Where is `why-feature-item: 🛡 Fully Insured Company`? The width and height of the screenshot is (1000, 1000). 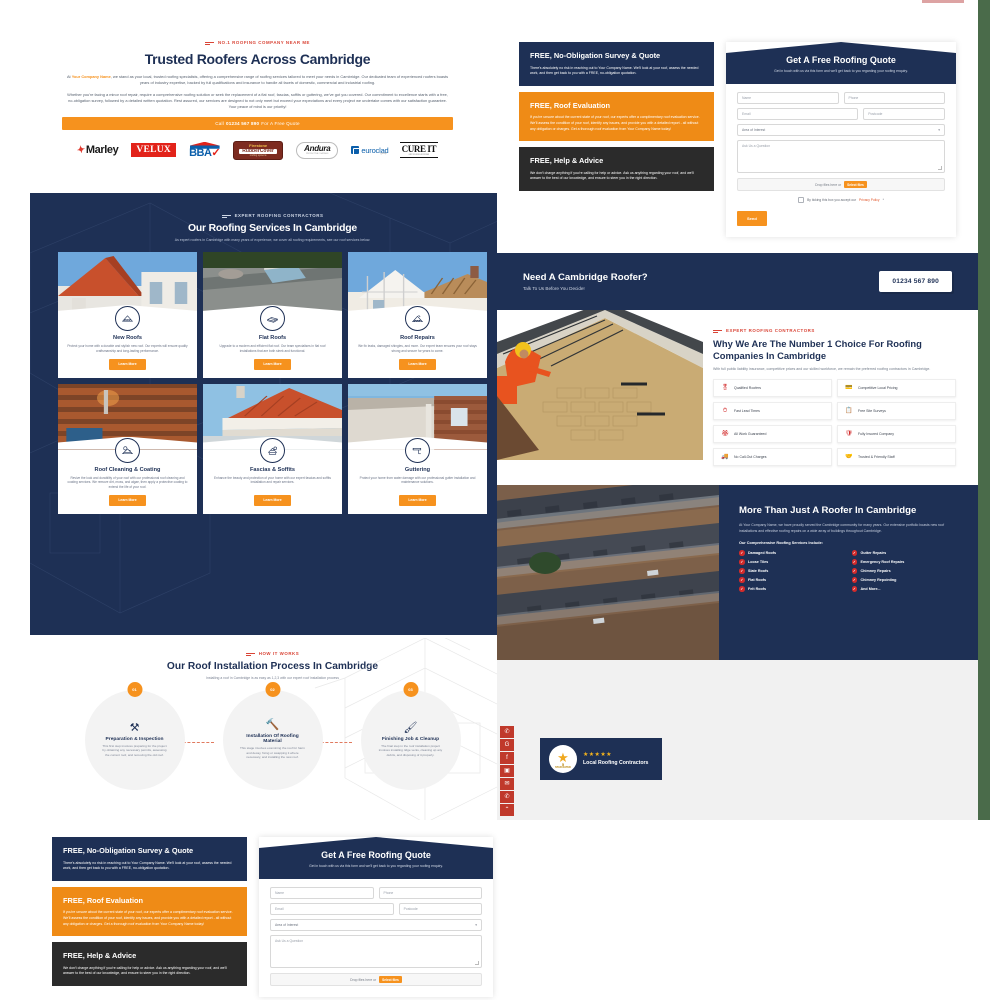
why-feature-item: 🛡 Fully Insured Company is located at coordinates (896, 434).